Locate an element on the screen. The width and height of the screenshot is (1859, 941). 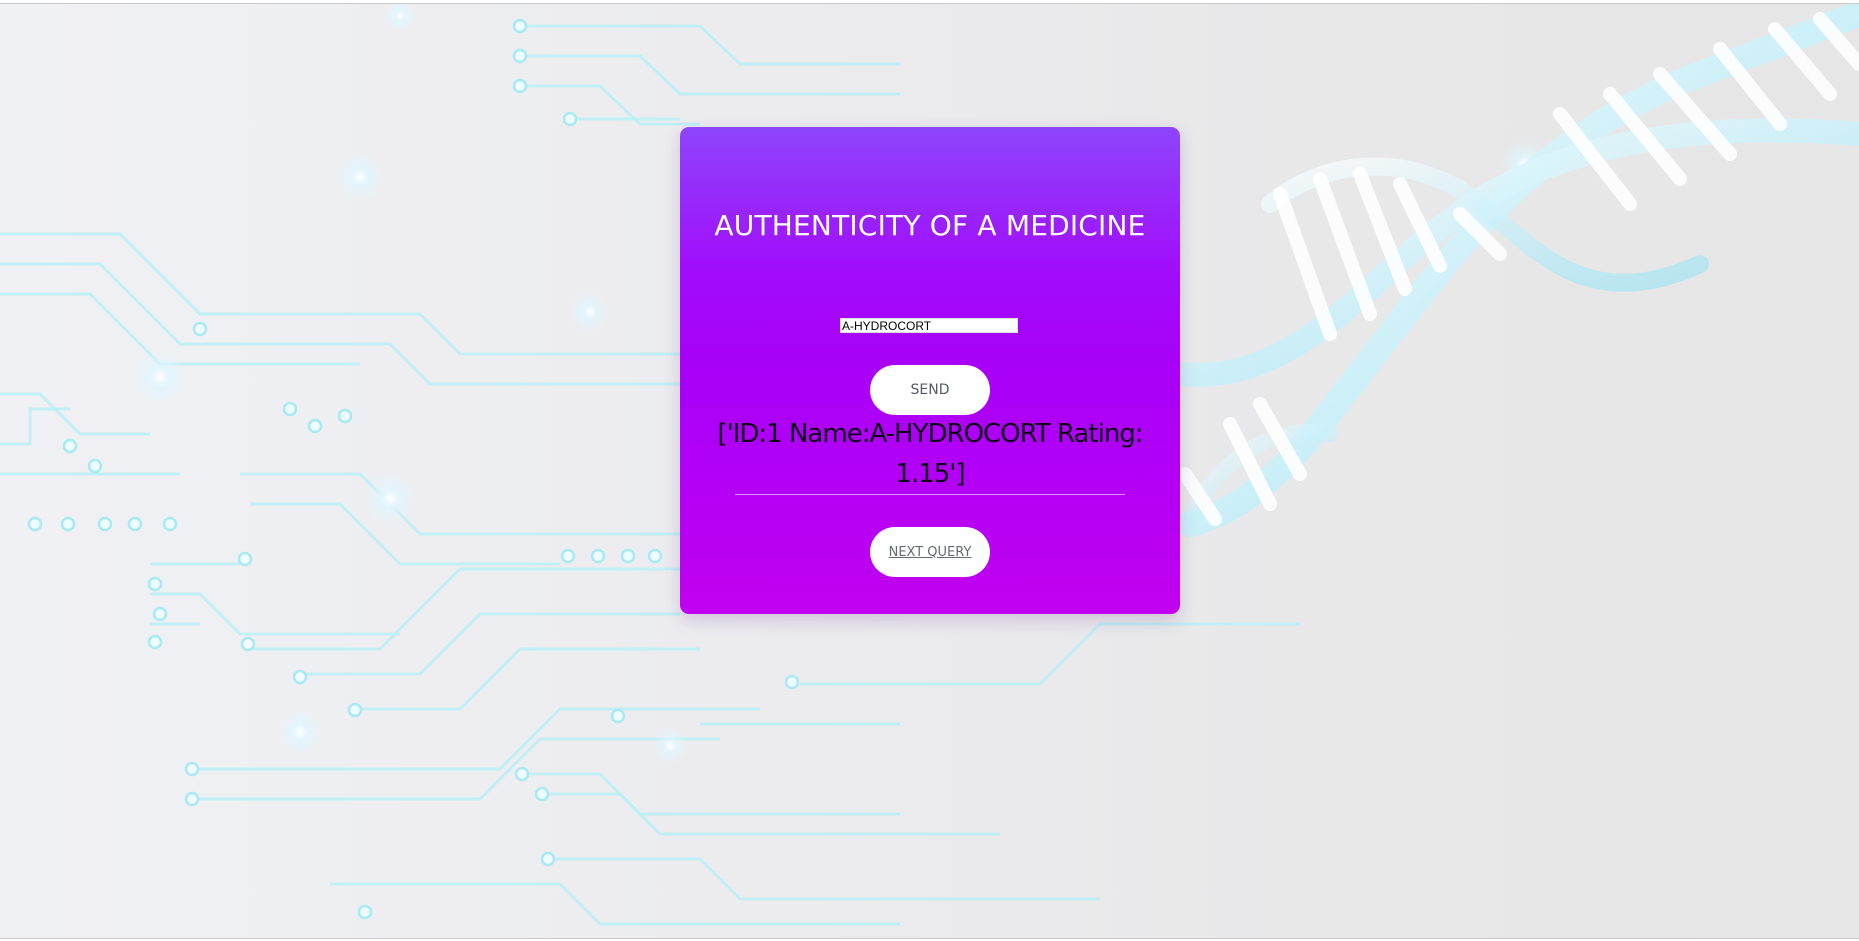
medicine-name-input is located at coordinates (929, 325).